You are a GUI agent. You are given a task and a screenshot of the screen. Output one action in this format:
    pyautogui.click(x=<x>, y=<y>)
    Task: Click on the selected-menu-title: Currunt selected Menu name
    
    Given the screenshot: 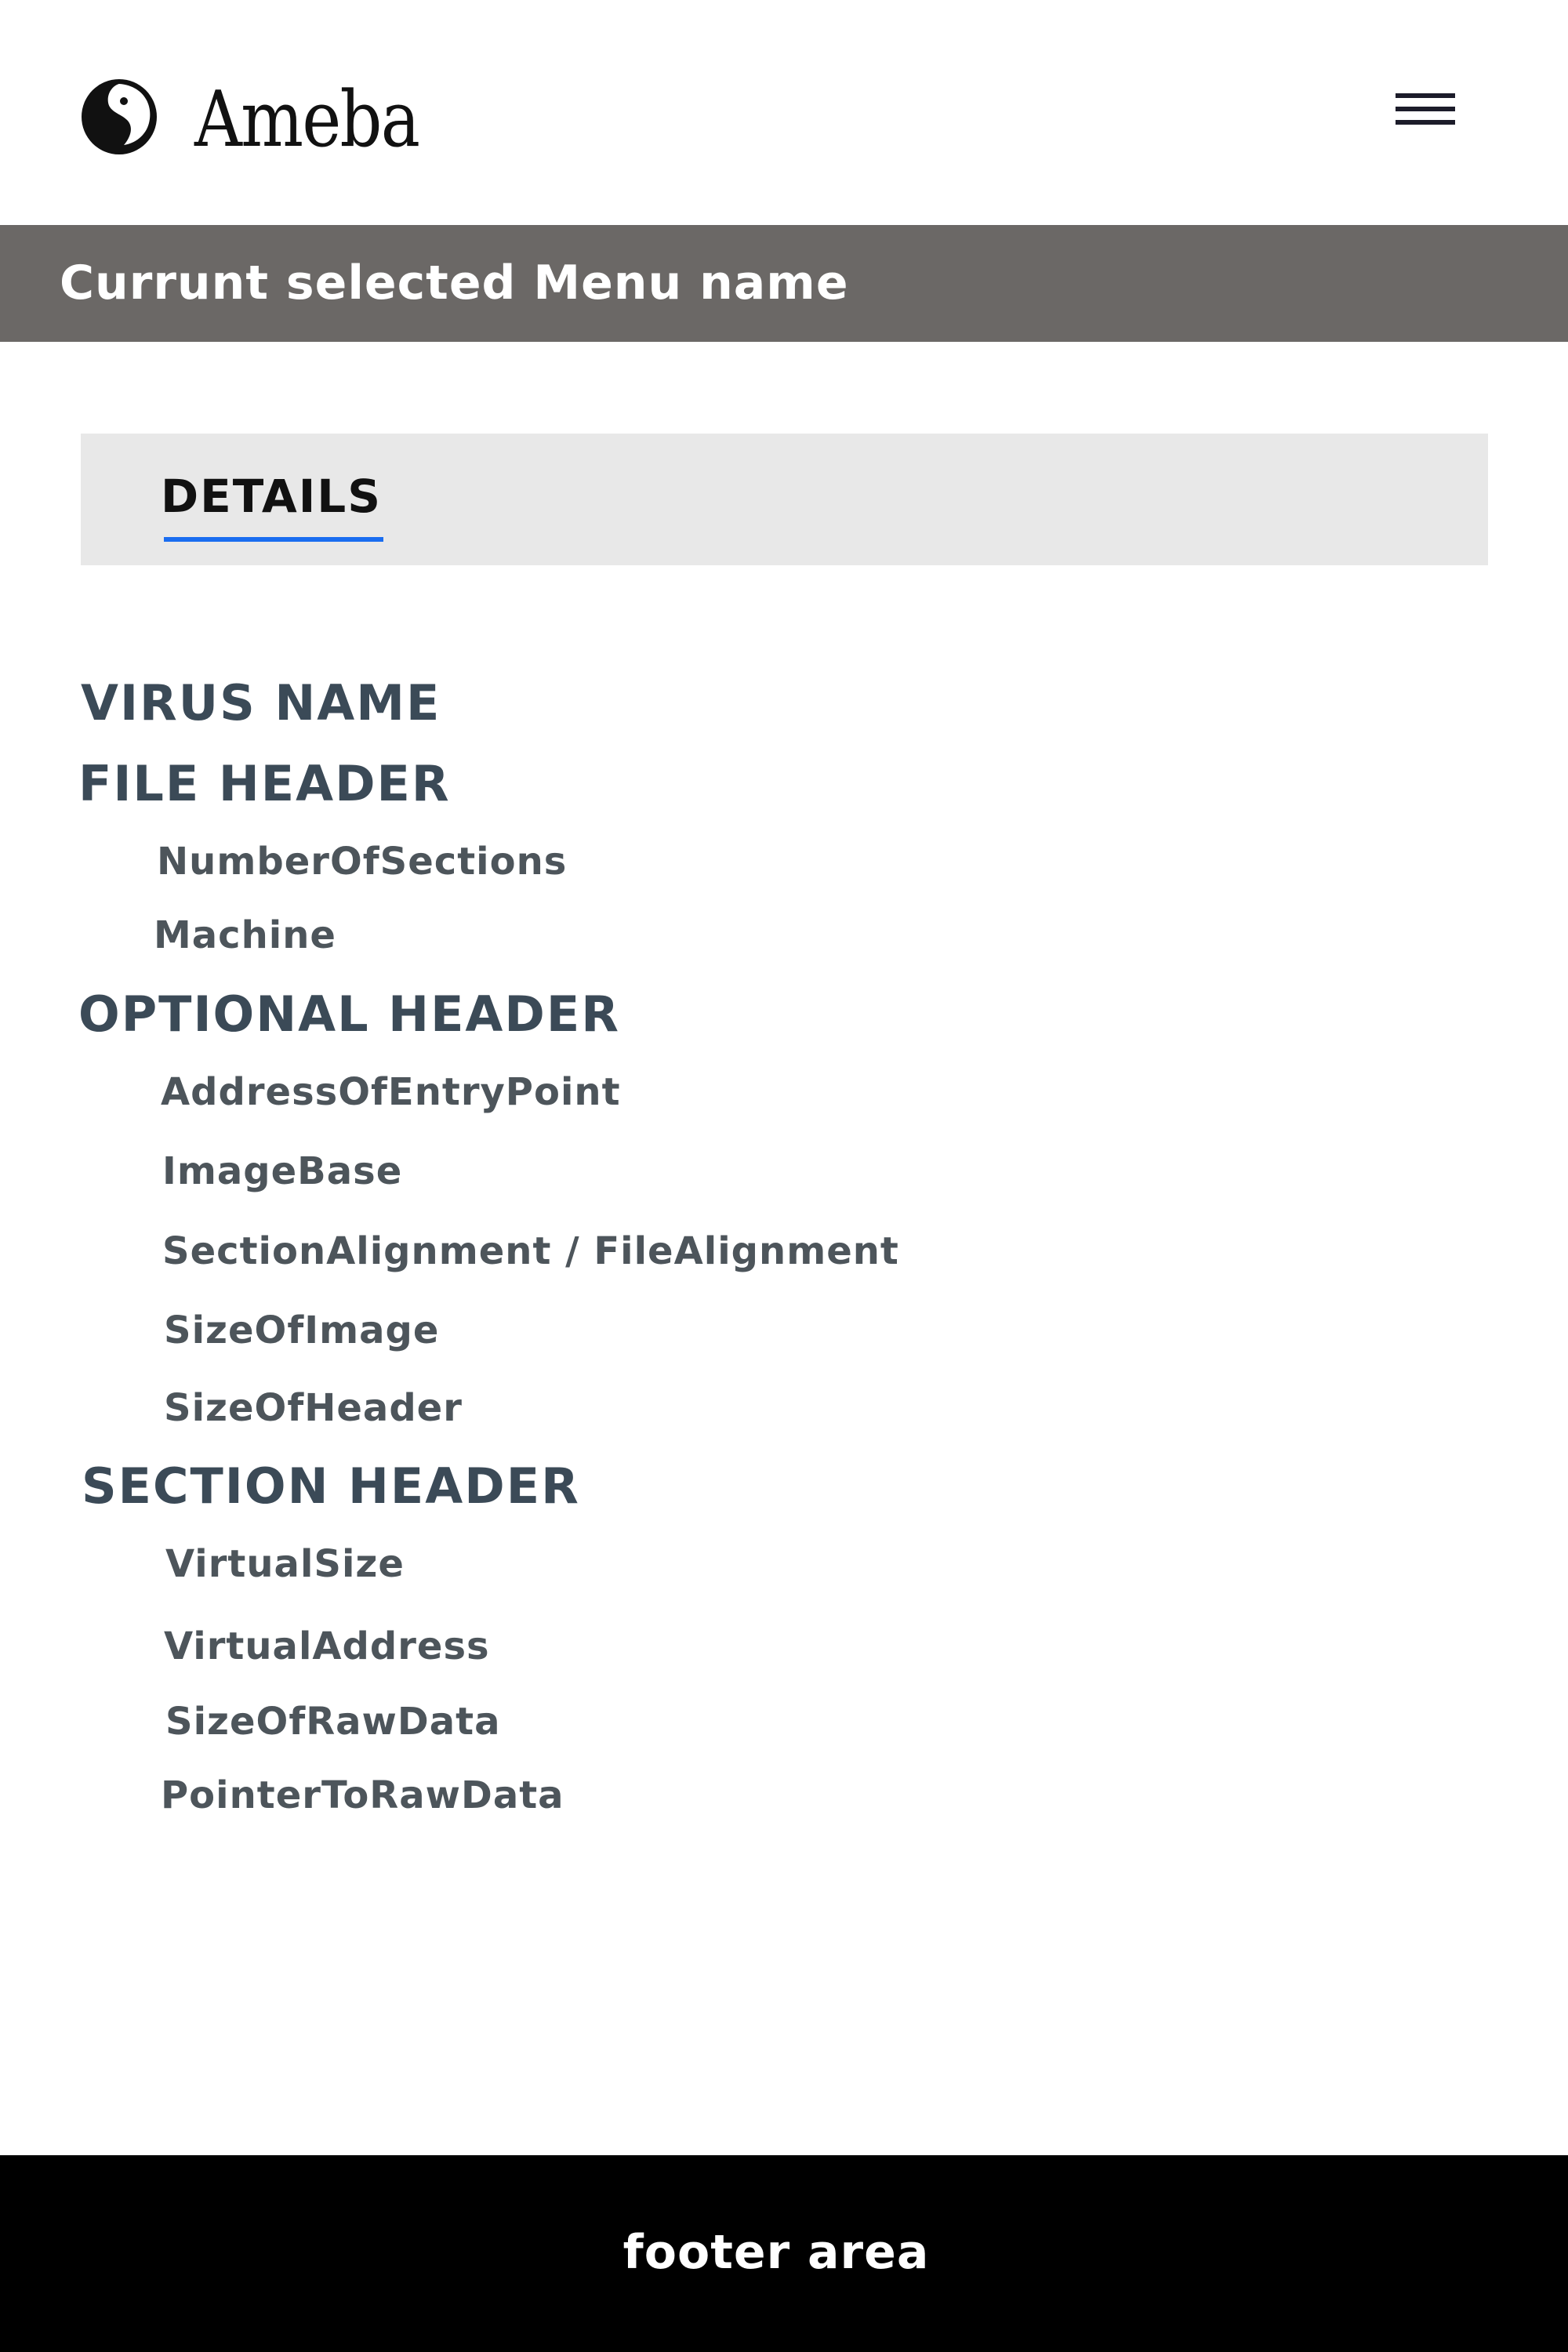 What is the action you would take?
    pyautogui.click(x=454, y=283)
    